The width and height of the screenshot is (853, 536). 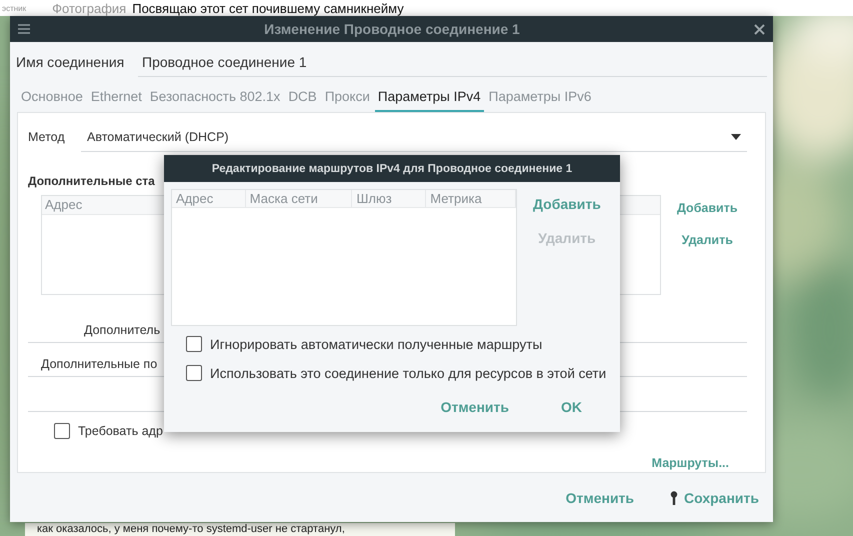 I want to click on page-text: как оказалось, у меня почему-то systemd-user не стартанул,, so click(x=240, y=529).